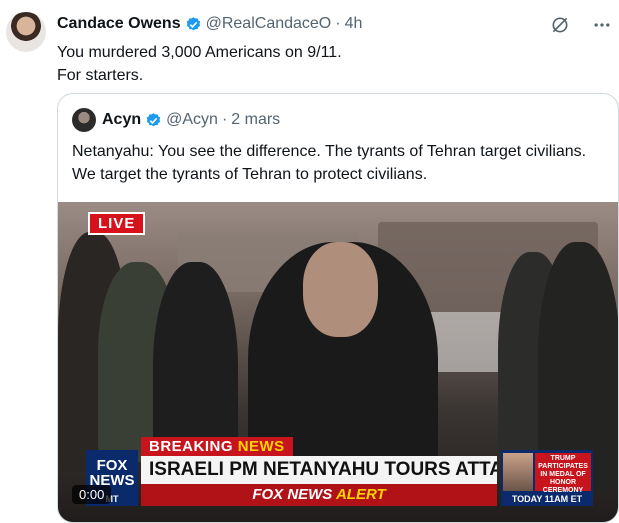 The image size is (619, 523). I want to click on quoted-tweet-header: Acyn @Acyn · 2 mars, so click(176, 120).